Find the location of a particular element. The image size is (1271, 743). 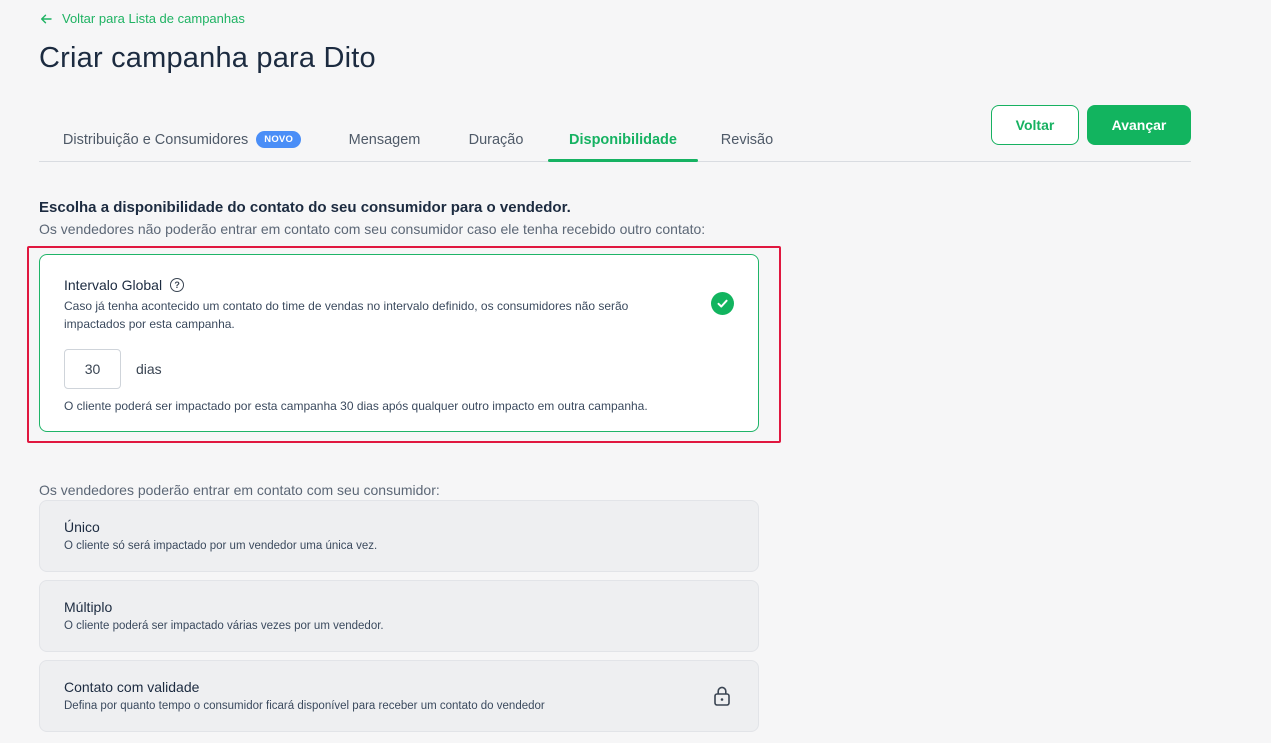

arrow-left-icon is located at coordinates (46, 18).